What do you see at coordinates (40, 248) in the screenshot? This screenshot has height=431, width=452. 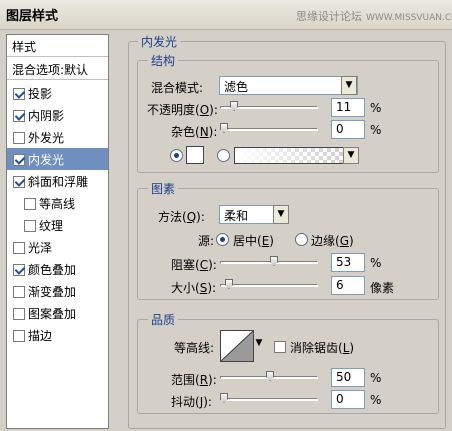 I see `style-item-label: 光泽` at bounding box center [40, 248].